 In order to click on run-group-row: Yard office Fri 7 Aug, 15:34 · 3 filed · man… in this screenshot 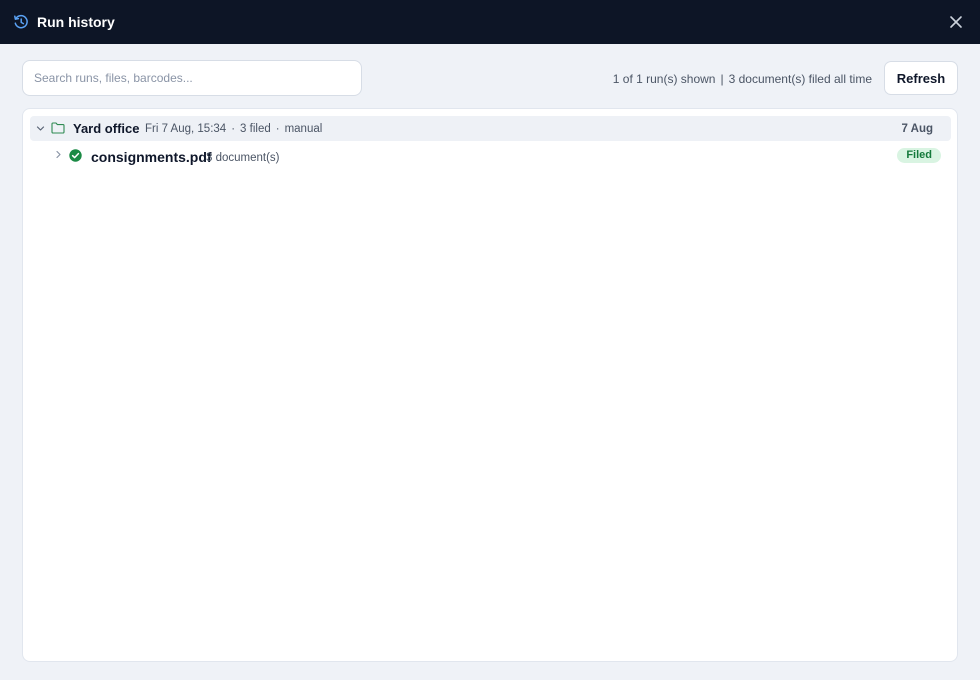, I will do `click(490, 128)`.